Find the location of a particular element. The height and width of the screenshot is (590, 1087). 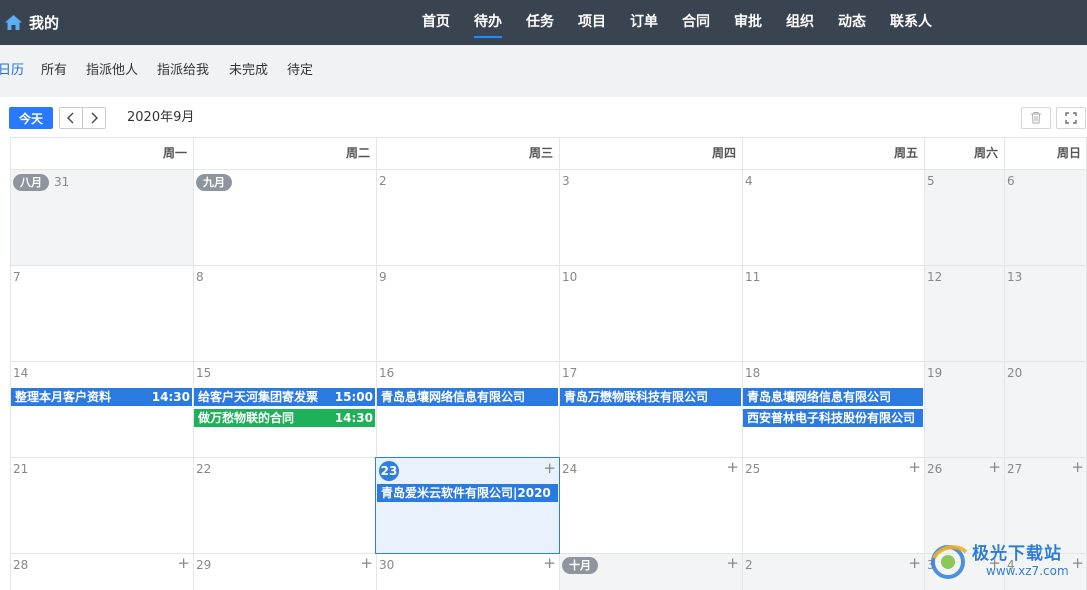

day-cell: 2 + is located at coordinates (833, 571).